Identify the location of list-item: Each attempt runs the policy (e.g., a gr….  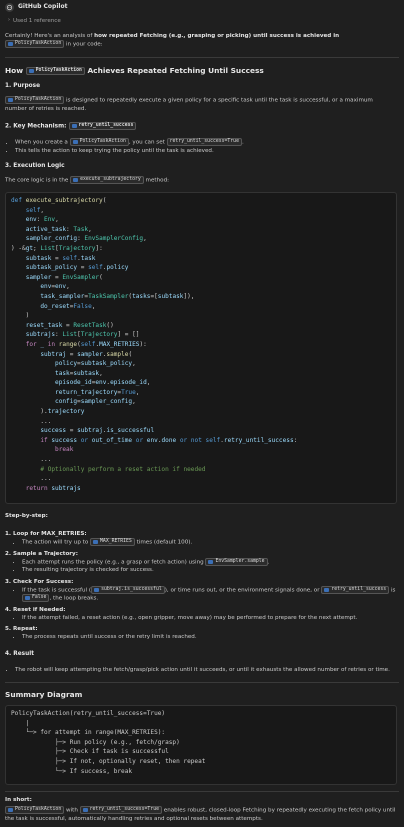
(210, 562).